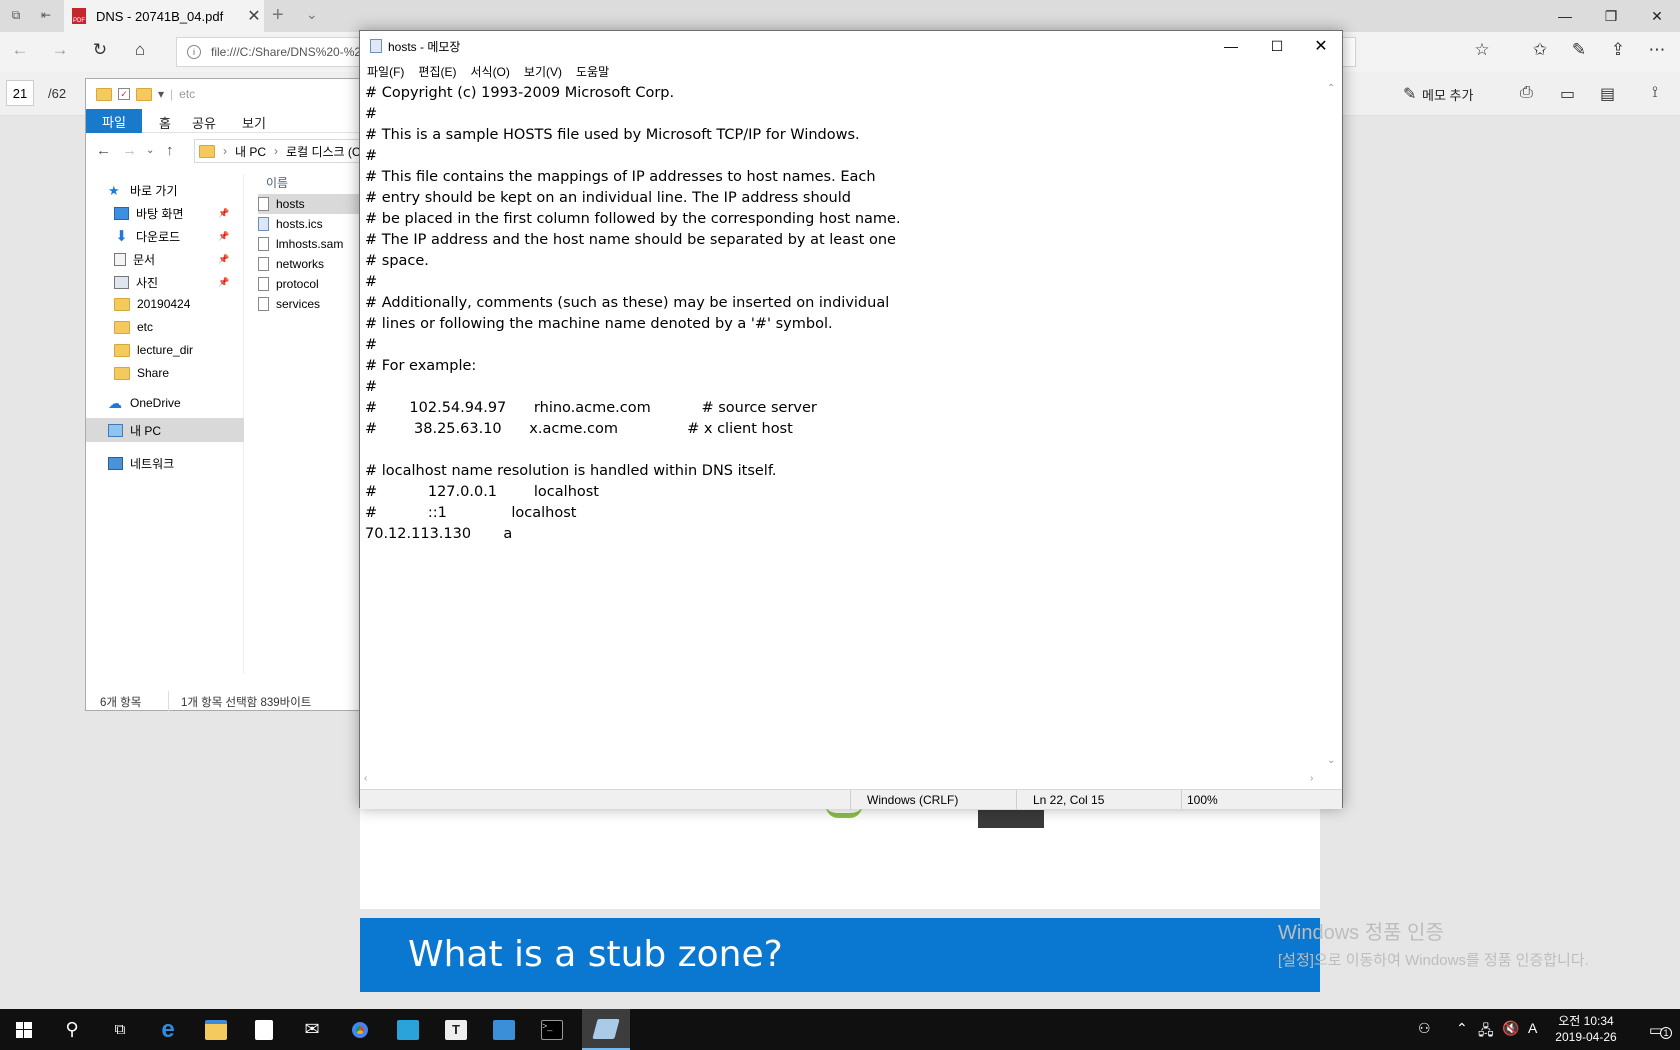 This screenshot has height=1050, width=1680. Describe the element at coordinates (264, 1029) in the screenshot. I see `taskbar-store` at that location.